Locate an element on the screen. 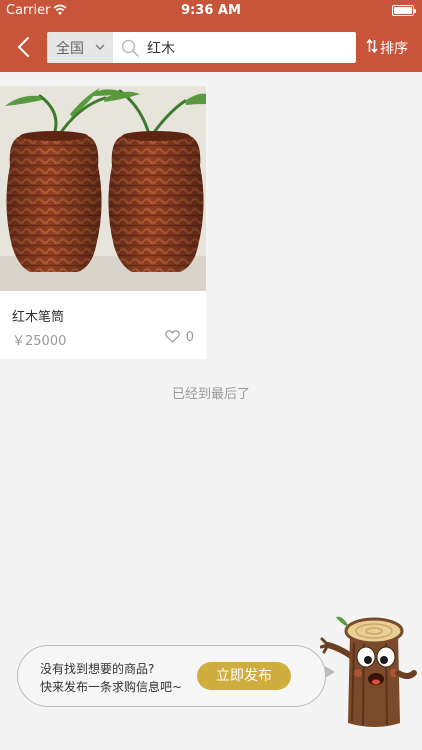 The image size is (422, 750). chevron-left-icon is located at coordinates (23, 47).